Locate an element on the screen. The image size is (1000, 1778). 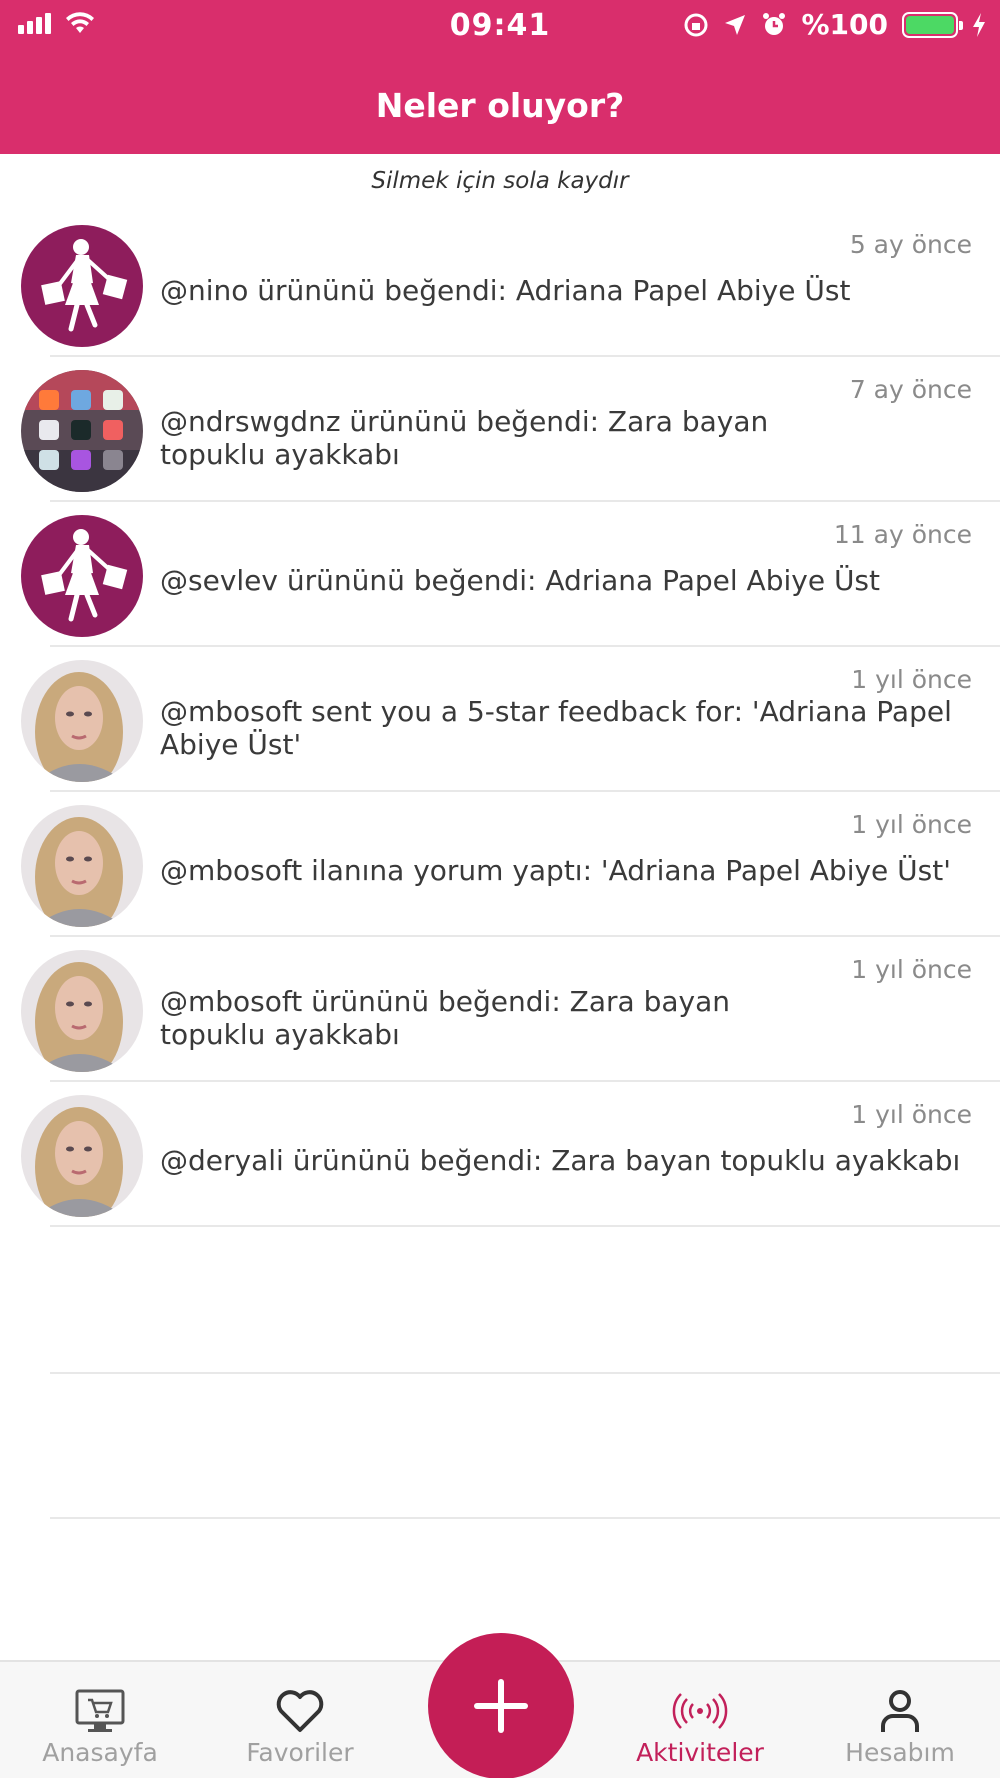
divider is located at coordinates (525, 1226).